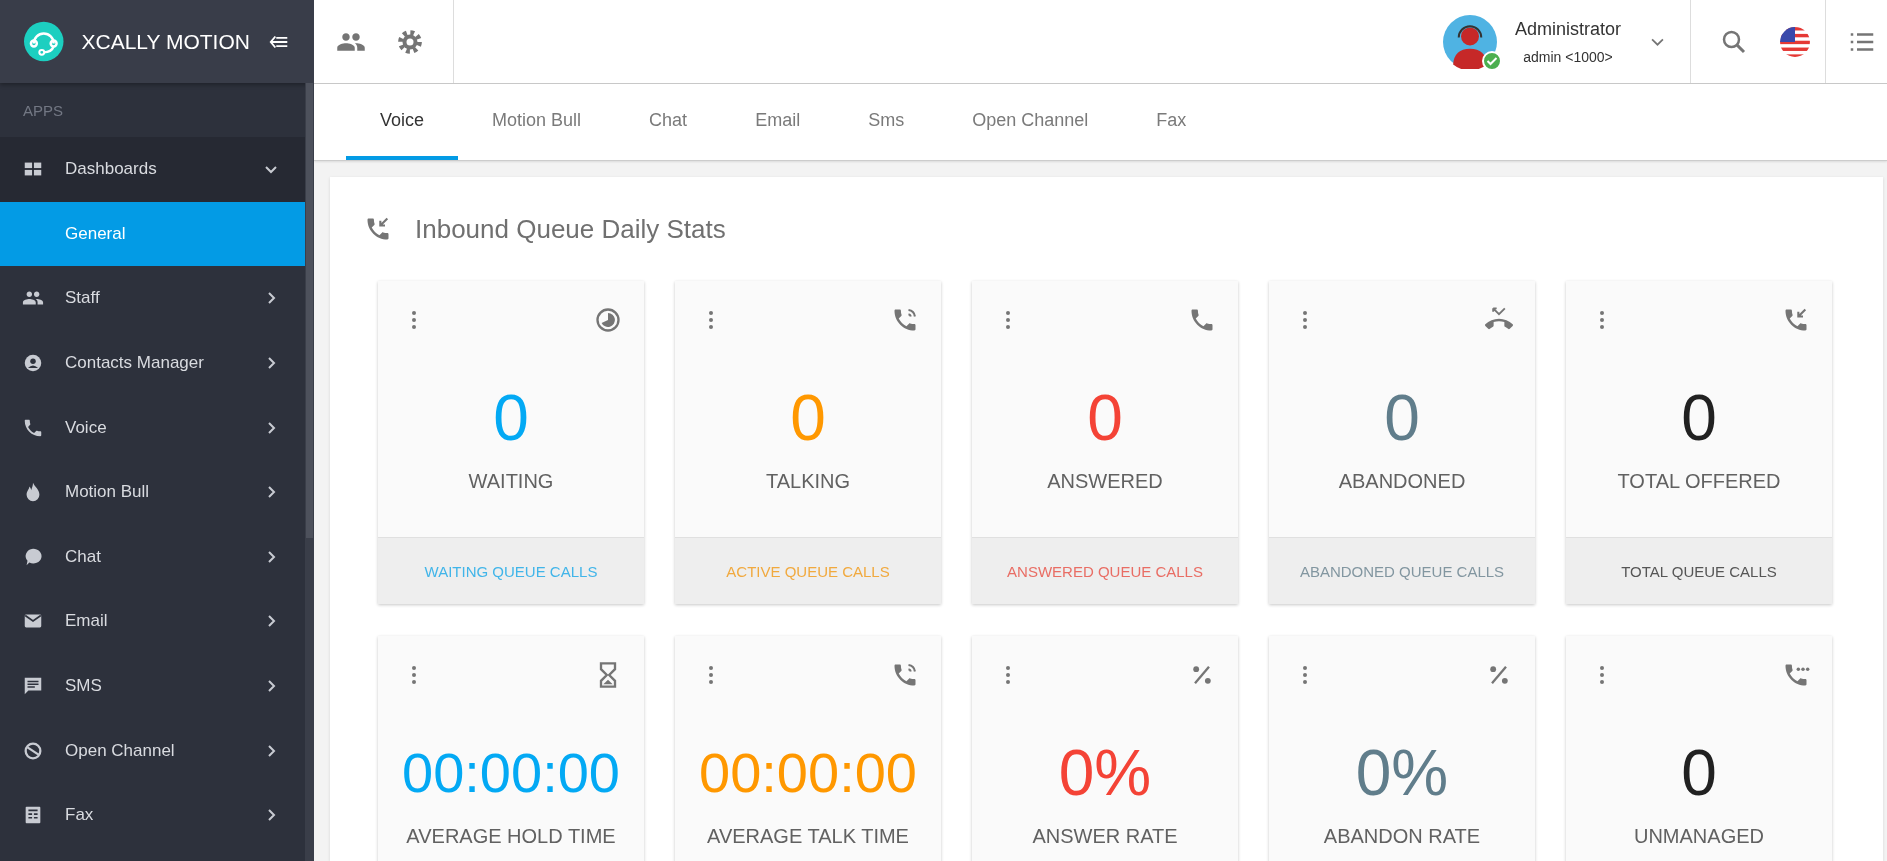  Describe the element at coordinates (1795, 41) in the screenshot. I see `flag-icon` at that location.